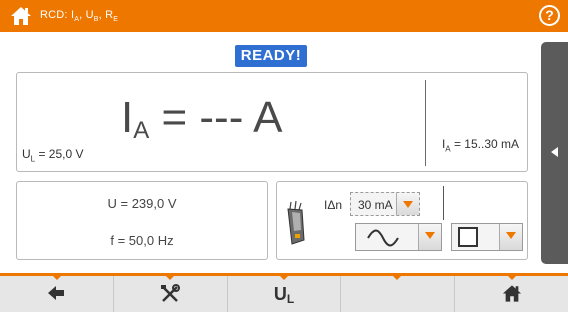 This screenshot has height=312, width=568. What do you see at coordinates (375, 205) in the screenshot?
I see `current-value: 30 mA` at bounding box center [375, 205].